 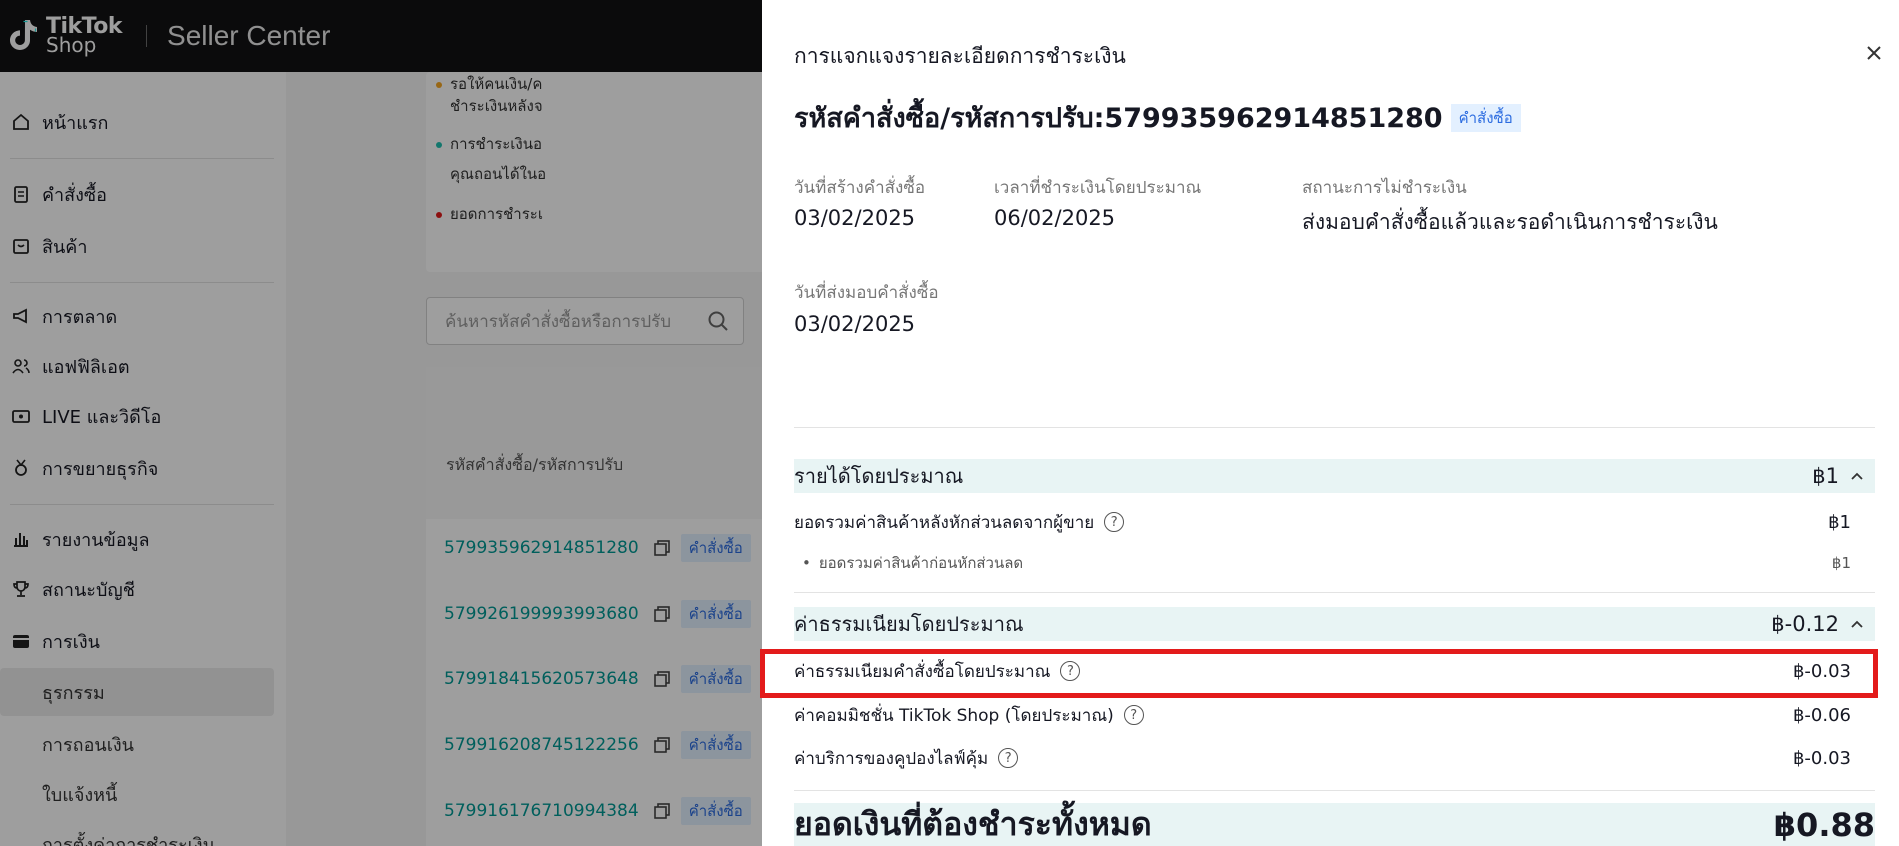 I want to click on revenue-section-header: รายได้โดยประมาณ ฿1, so click(x=1334, y=476).